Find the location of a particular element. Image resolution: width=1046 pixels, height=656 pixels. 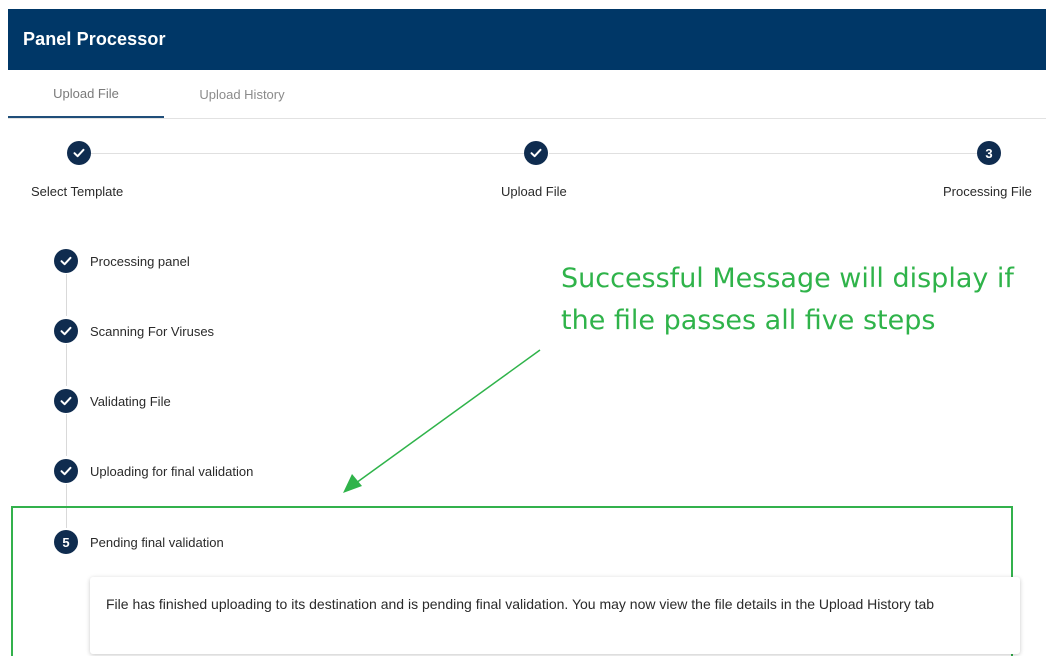

step-label-upload-file: Upload File is located at coordinates (534, 191).